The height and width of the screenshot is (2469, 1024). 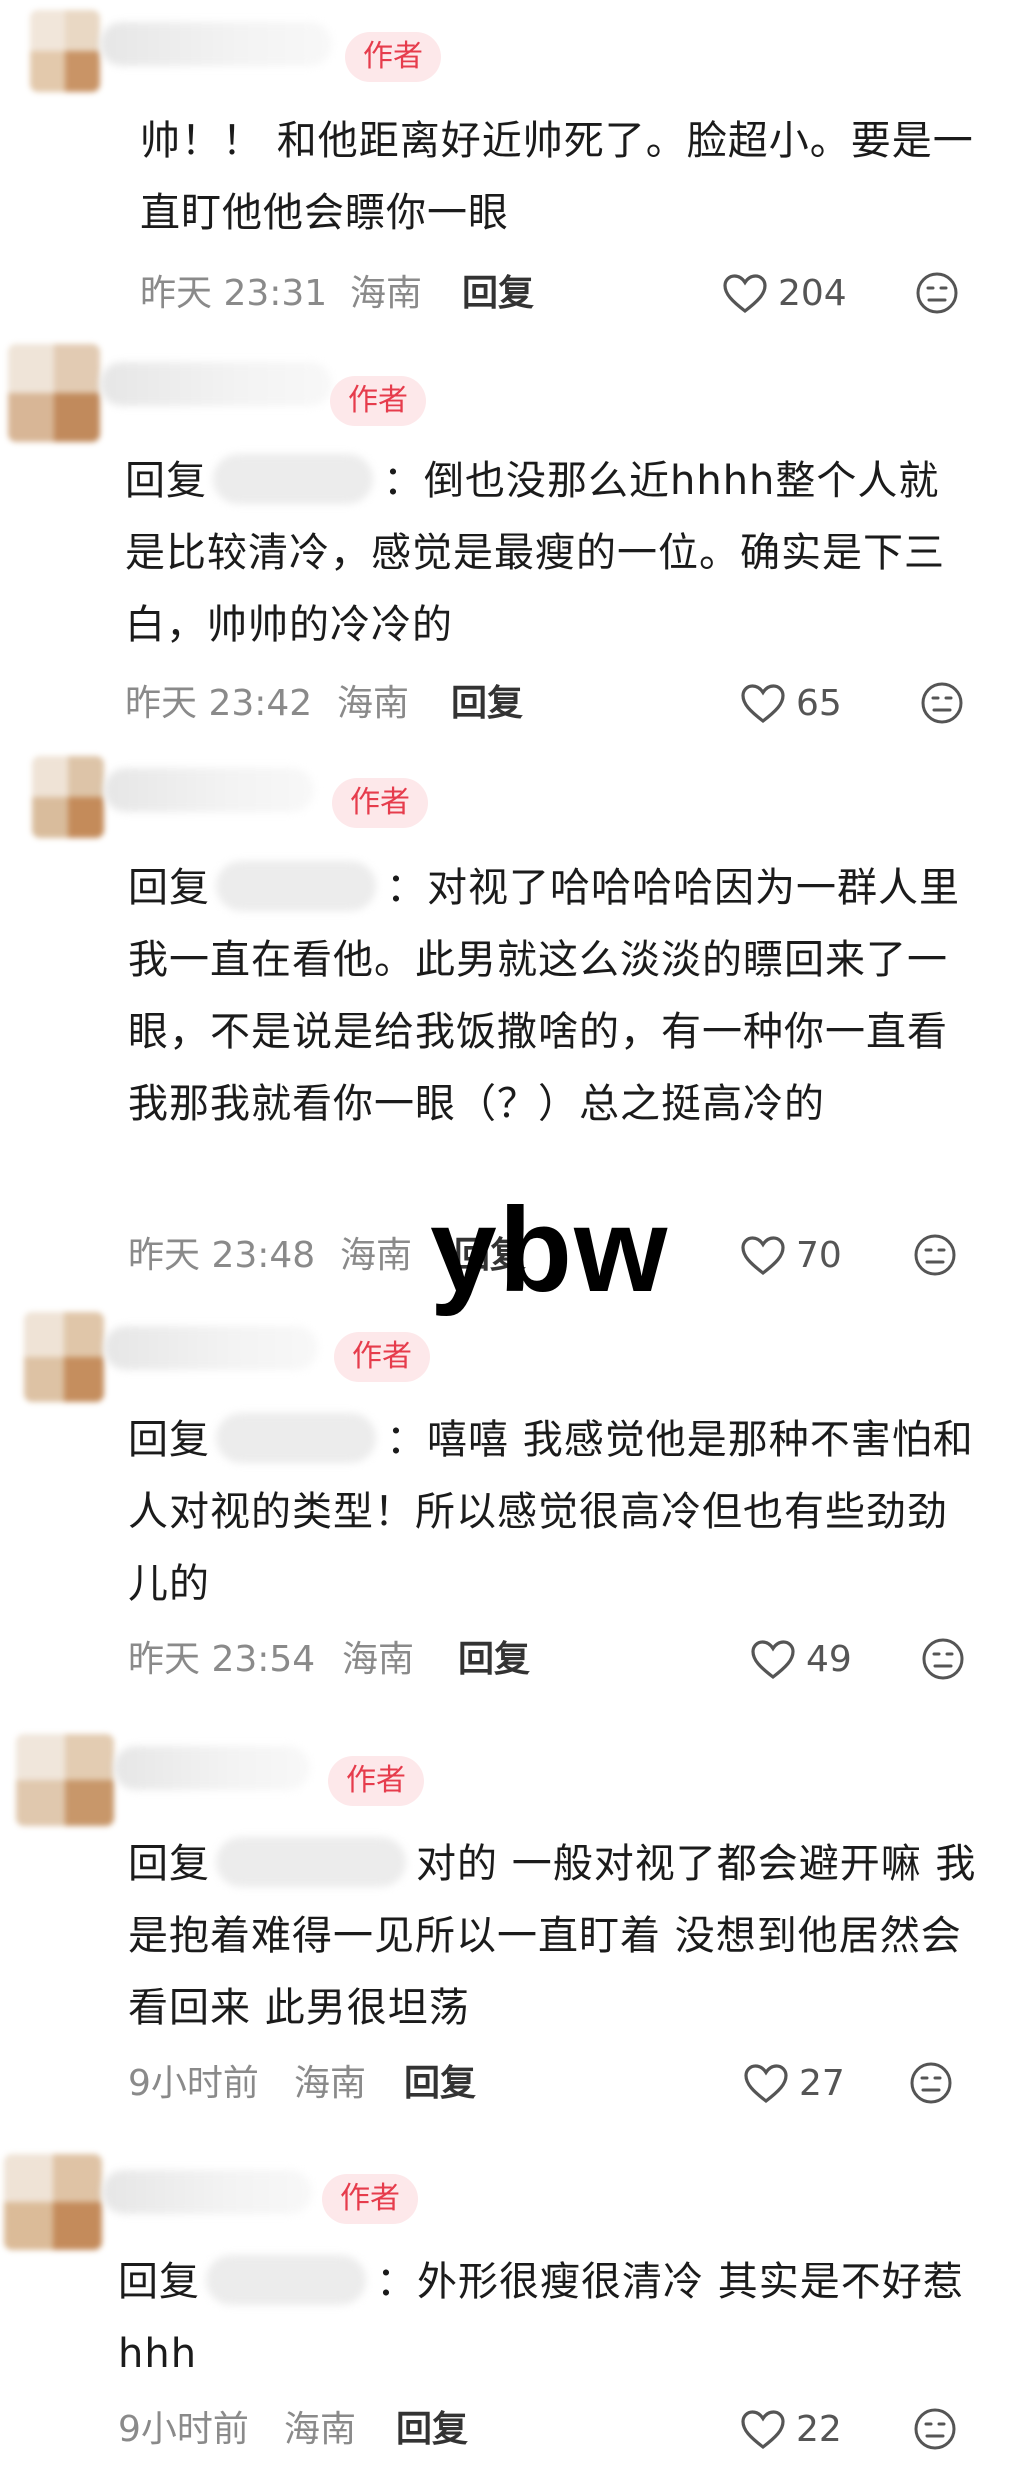 I want to click on like-button: 49, so click(x=801, y=1660).